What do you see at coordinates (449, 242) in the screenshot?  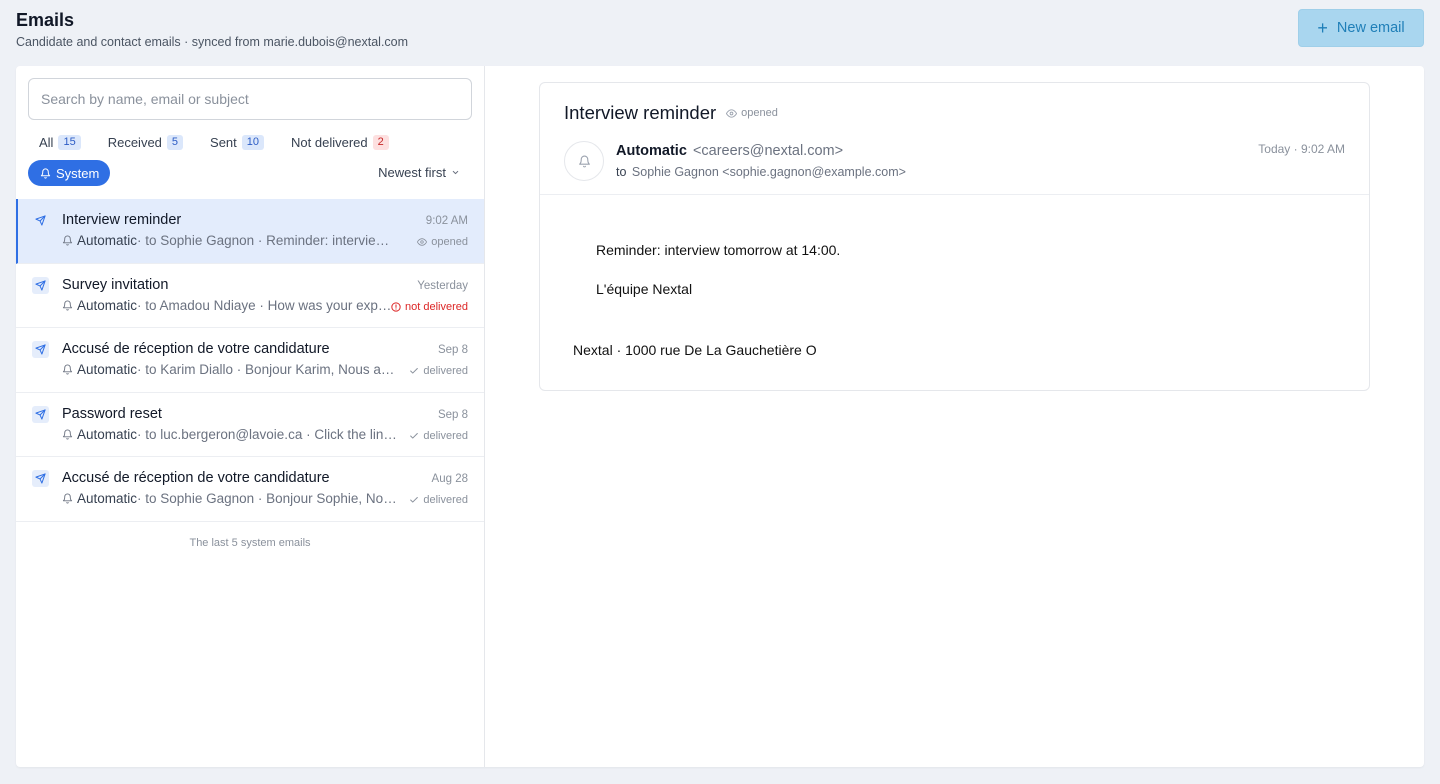 I see `email-status-label: opened` at bounding box center [449, 242].